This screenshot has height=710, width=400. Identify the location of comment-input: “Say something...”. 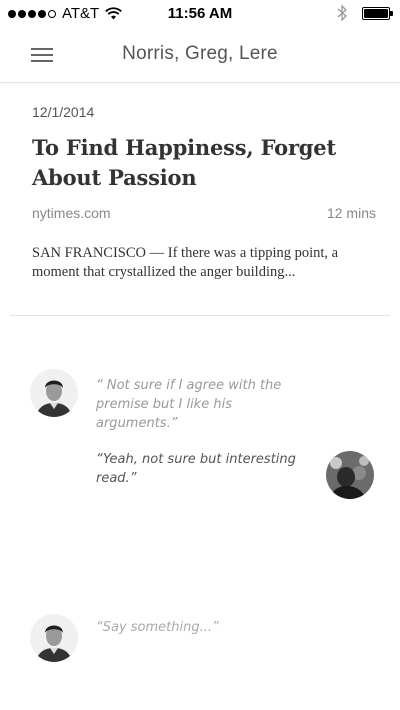
(196, 627).